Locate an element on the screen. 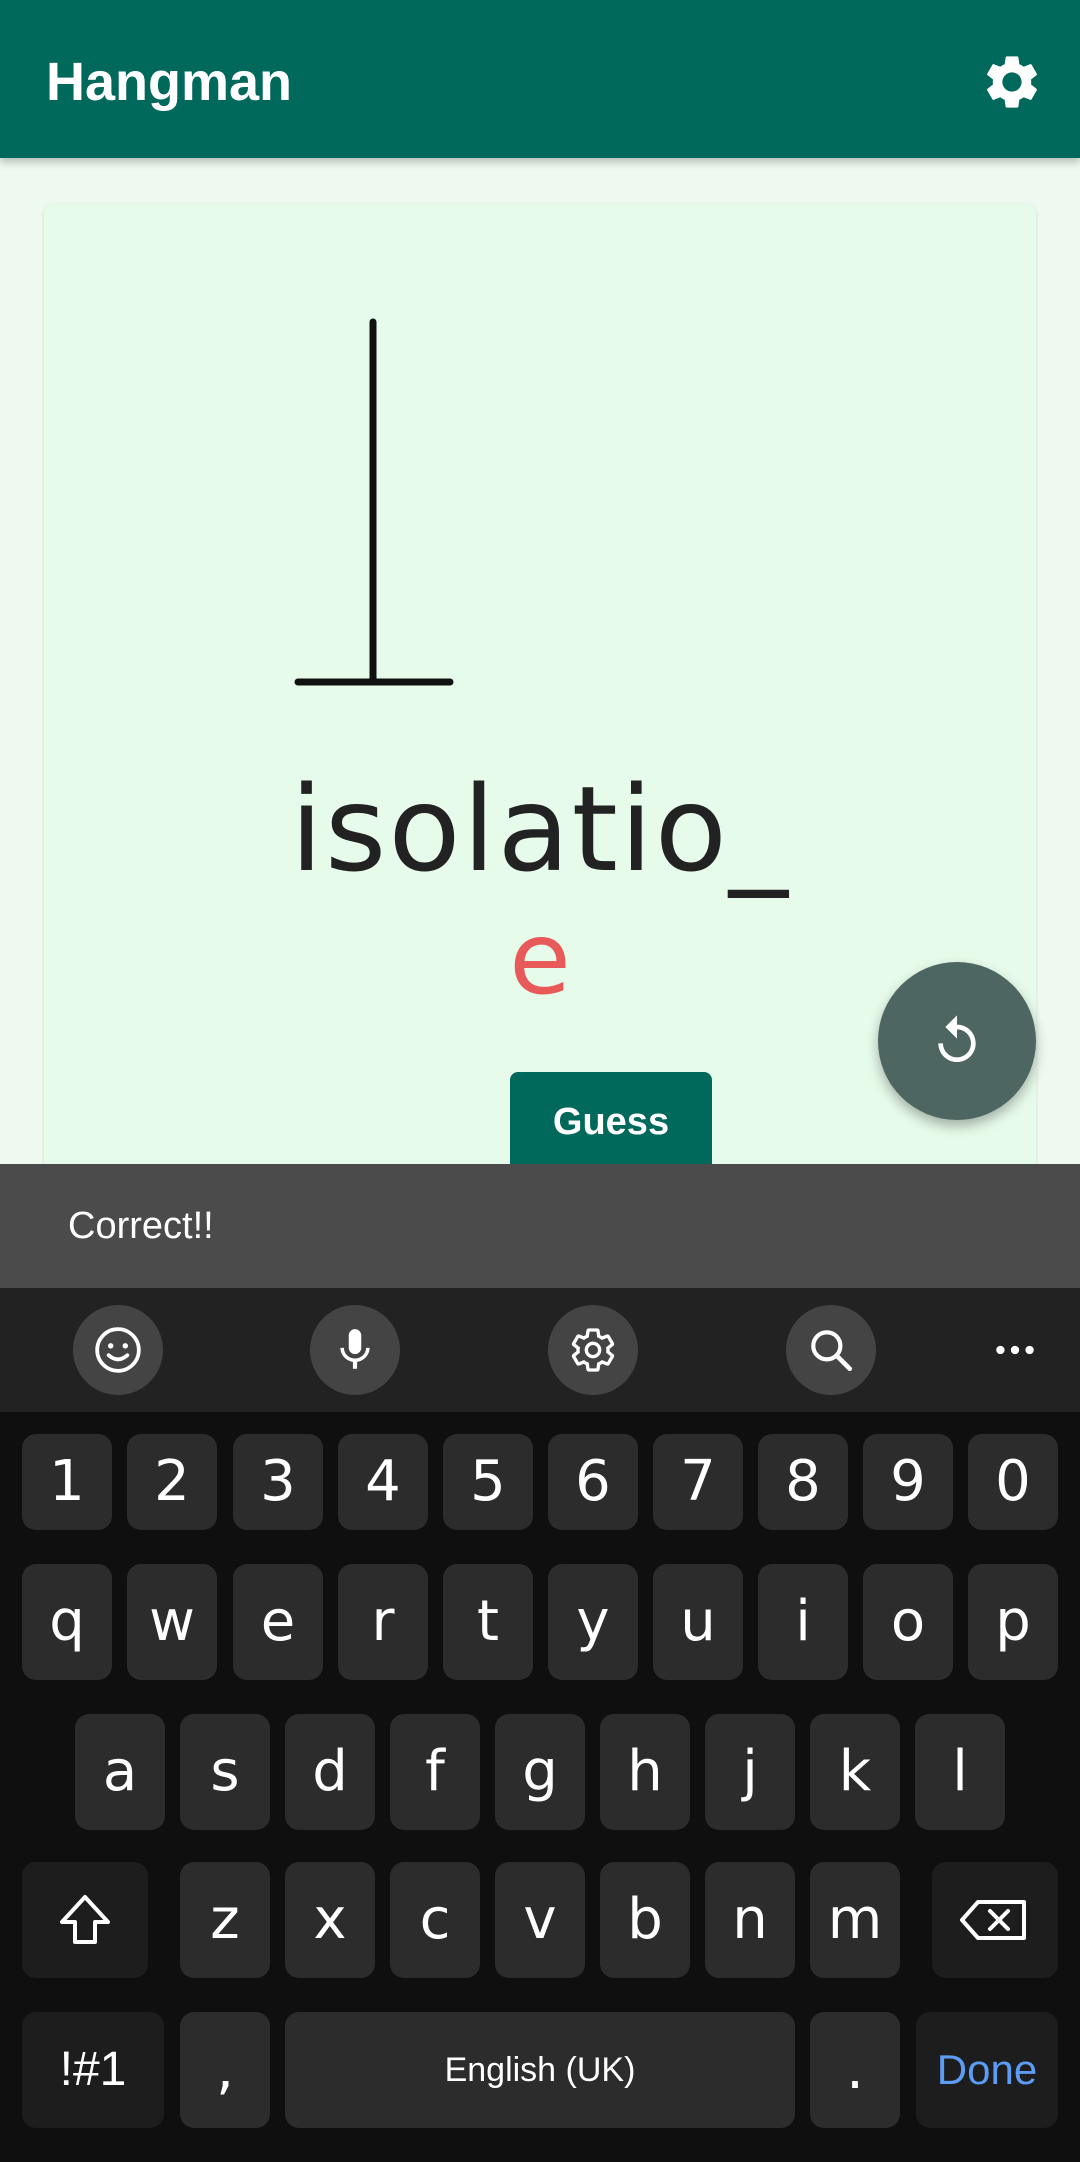  key-m: m is located at coordinates (855, 1920).